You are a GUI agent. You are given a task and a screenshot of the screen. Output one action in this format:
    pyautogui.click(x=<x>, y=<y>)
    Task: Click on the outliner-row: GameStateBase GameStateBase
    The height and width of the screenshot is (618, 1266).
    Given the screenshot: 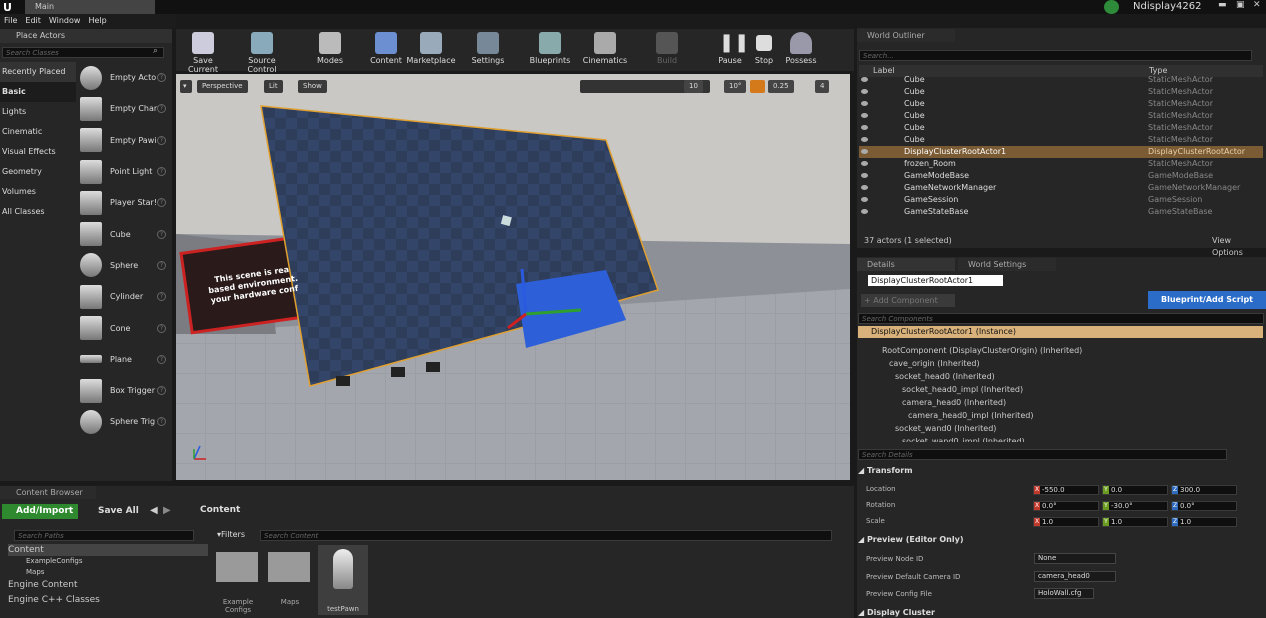 What is the action you would take?
    pyautogui.click(x=1061, y=212)
    